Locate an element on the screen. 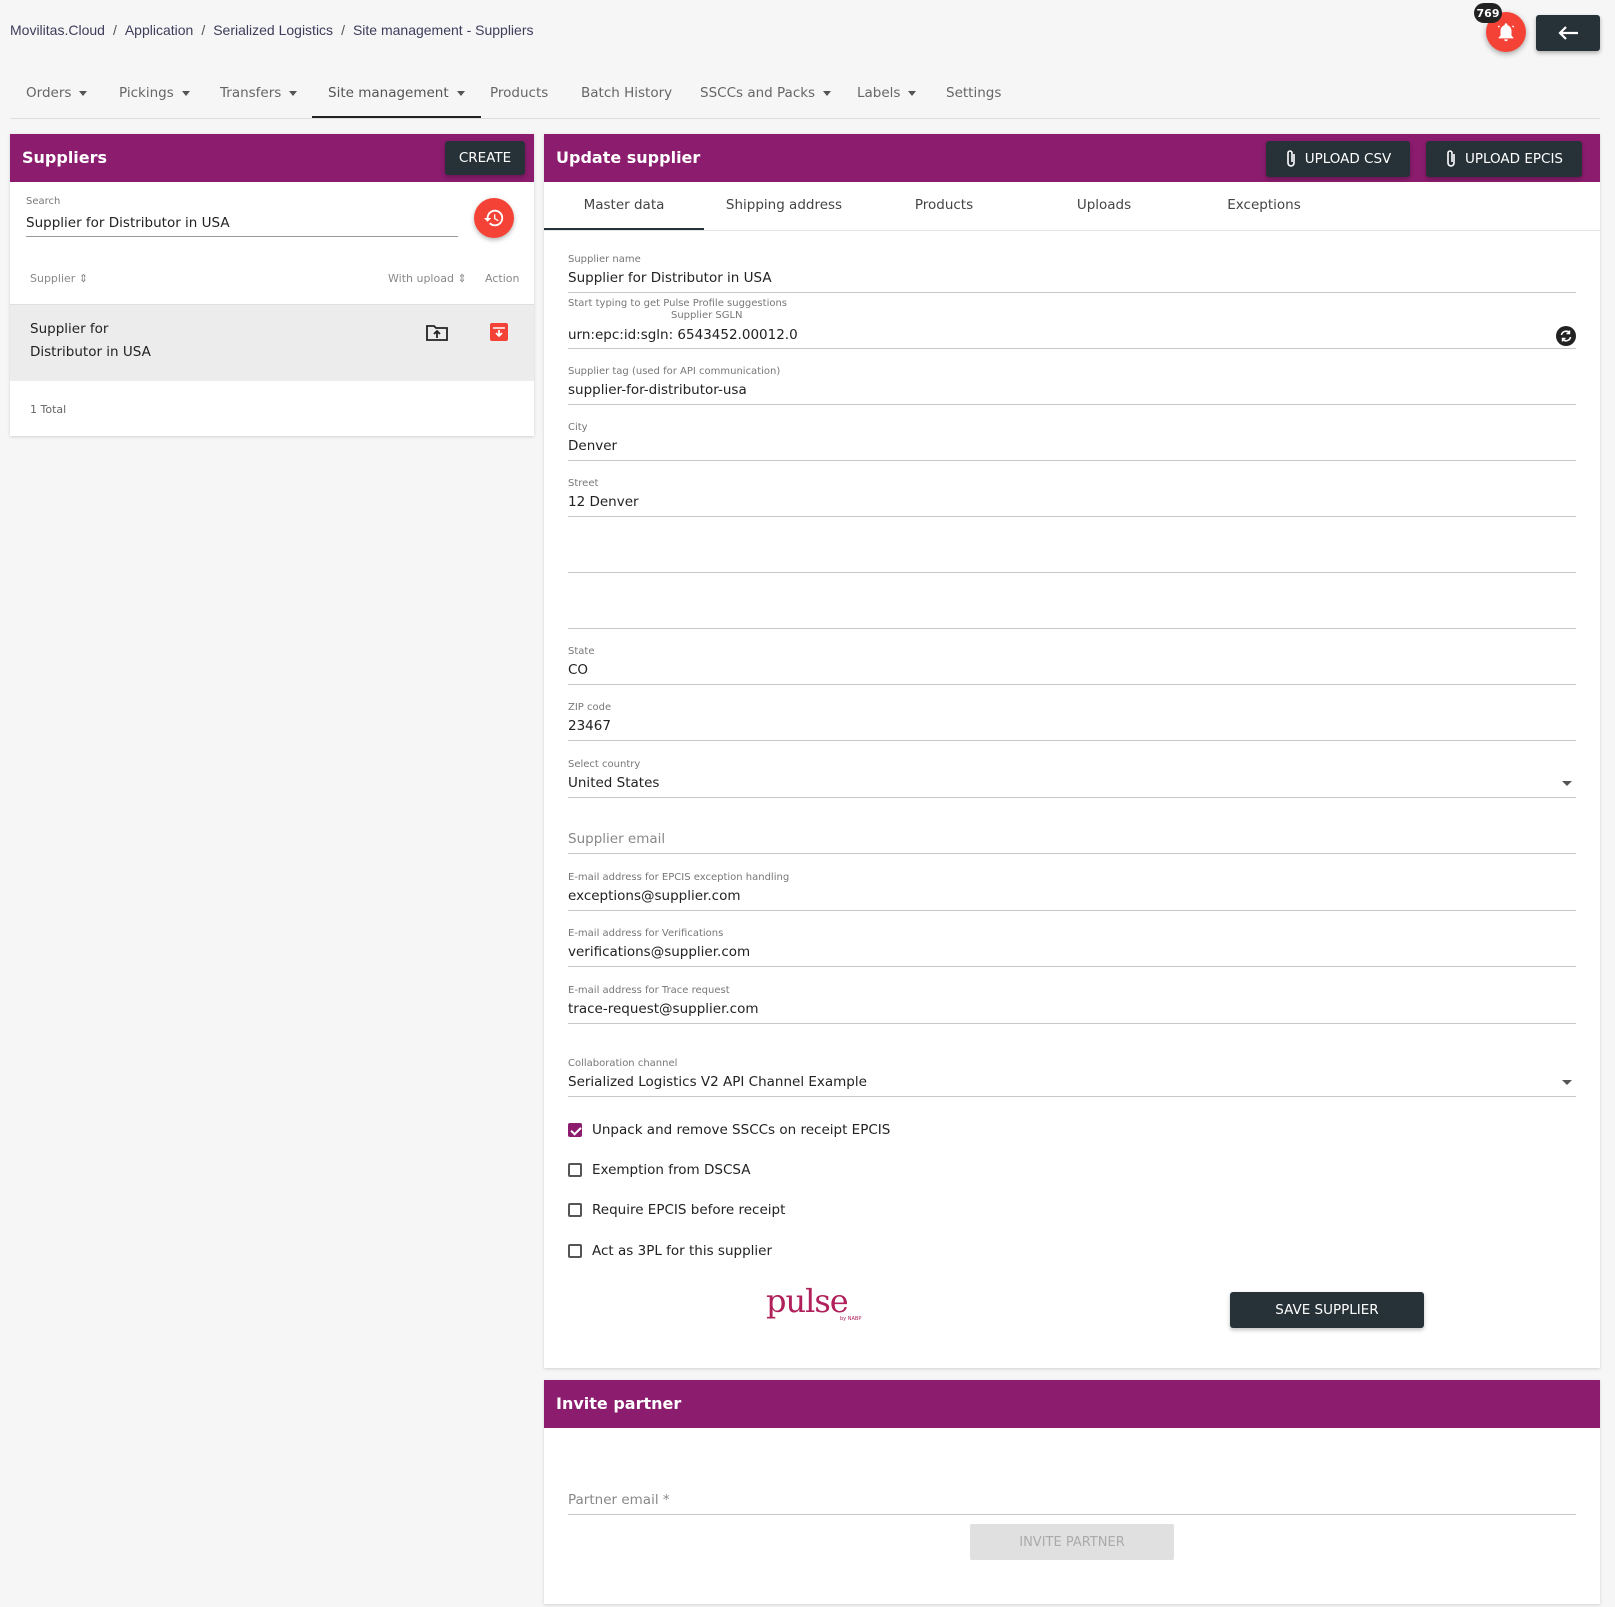  supplier-email-field: Supplier email is located at coordinates (1072, 834).